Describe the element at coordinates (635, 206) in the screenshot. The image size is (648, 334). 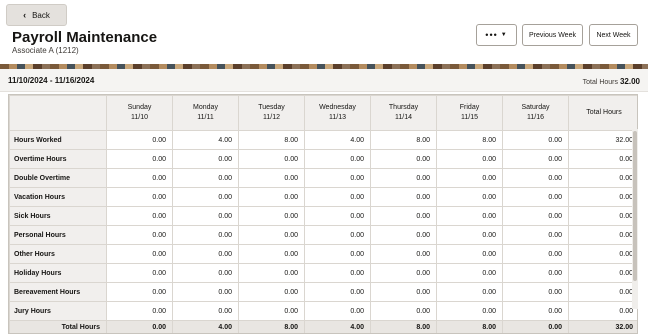
I see `scrollbar-thumb` at that location.